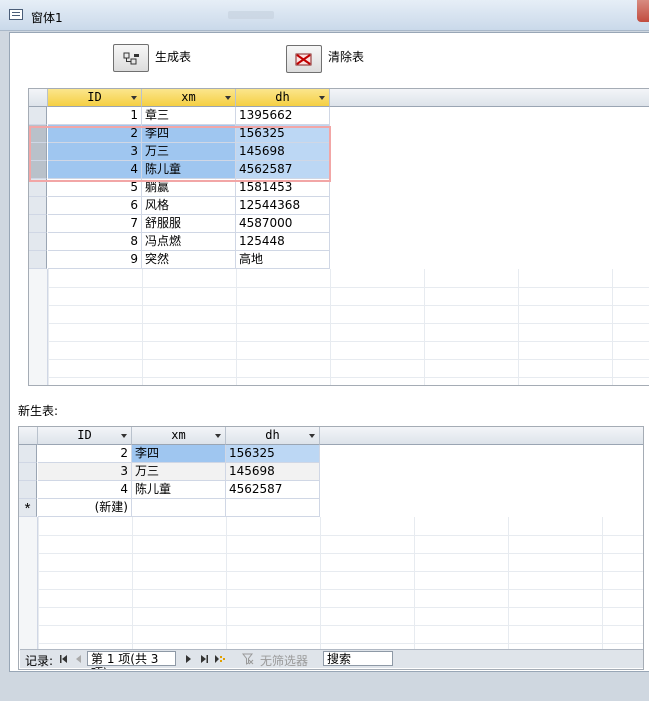 Image resolution: width=649 pixels, height=701 pixels. I want to click on selector-column, so click(38, 327).